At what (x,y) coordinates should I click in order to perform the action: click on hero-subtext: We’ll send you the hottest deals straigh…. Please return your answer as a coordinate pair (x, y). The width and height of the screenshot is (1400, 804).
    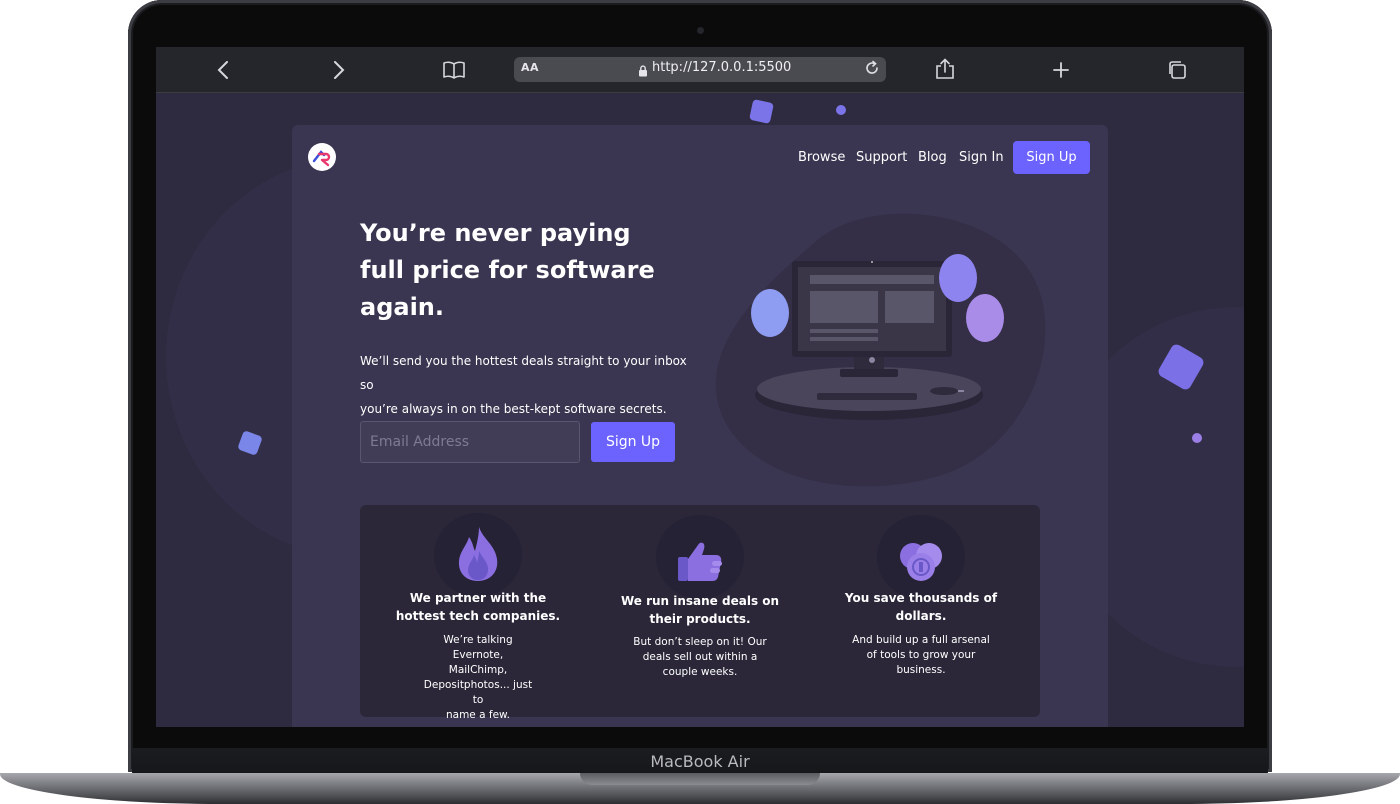
    Looking at the image, I should click on (530, 385).